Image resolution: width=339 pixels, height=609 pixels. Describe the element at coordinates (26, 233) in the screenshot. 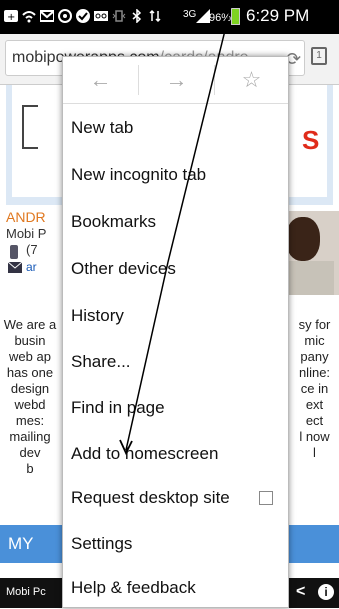

I see `contact-company: Mobi P` at that location.